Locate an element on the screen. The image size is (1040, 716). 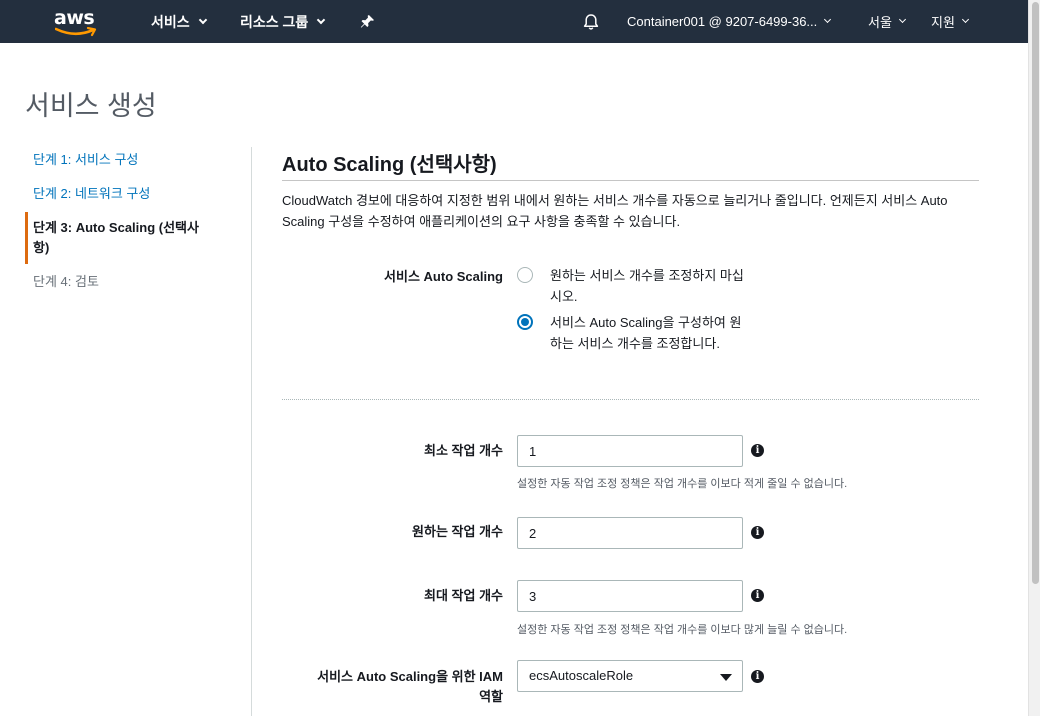
vertical-scrollbar is located at coordinates (1034, 358).